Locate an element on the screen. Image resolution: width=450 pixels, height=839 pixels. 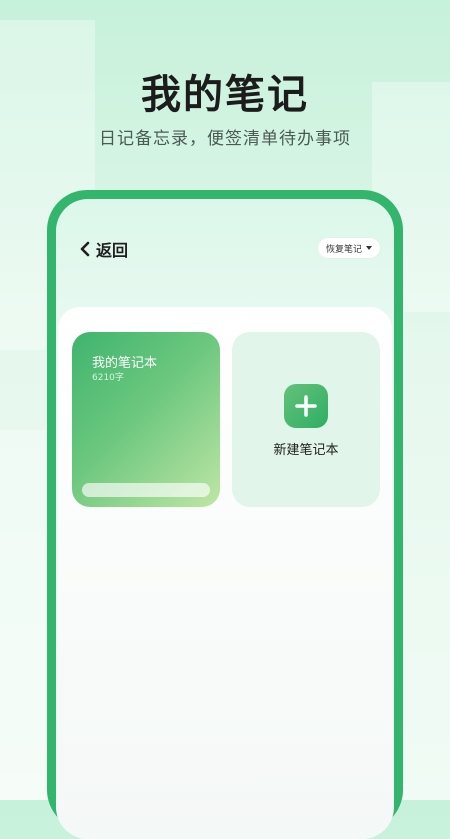
bg-decoration is located at coordinates (24, 615).